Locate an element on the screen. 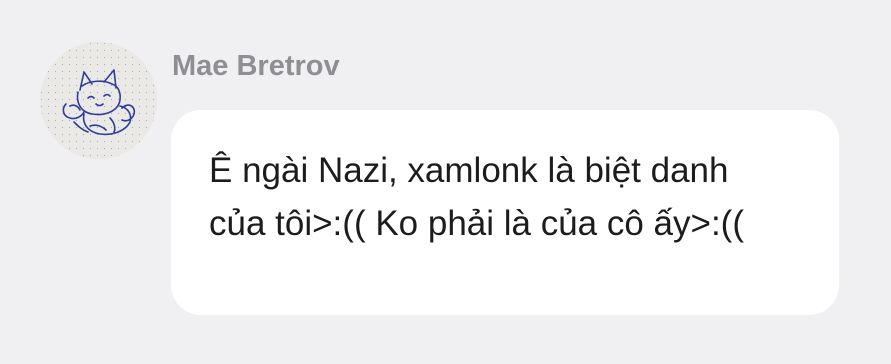 The width and height of the screenshot is (891, 364). sender-name: Mae Bretrov is located at coordinates (256, 66).